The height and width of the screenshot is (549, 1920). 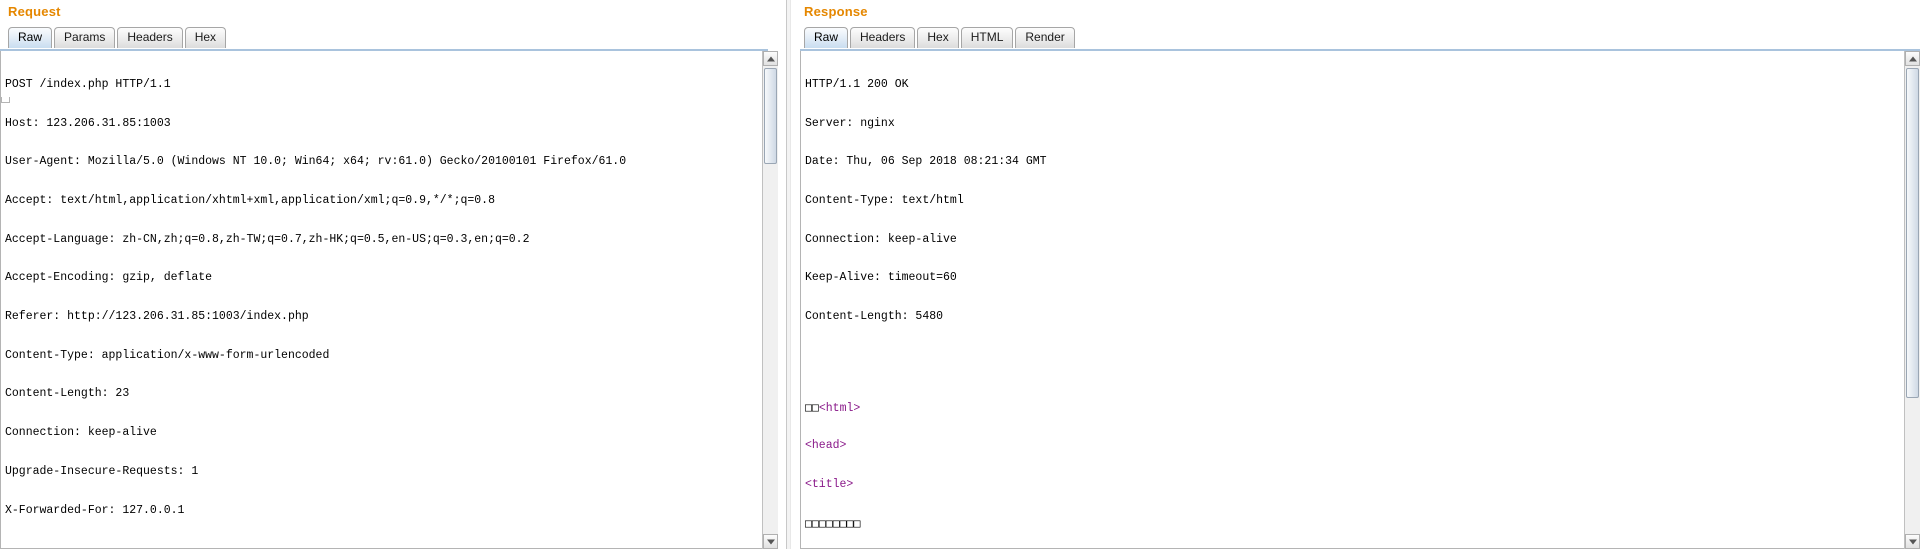 What do you see at coordinates (88, 84) in the screenshot?
I see `request-line: POST /index.php HTTP/1.1` at bounding box center [88, 84].